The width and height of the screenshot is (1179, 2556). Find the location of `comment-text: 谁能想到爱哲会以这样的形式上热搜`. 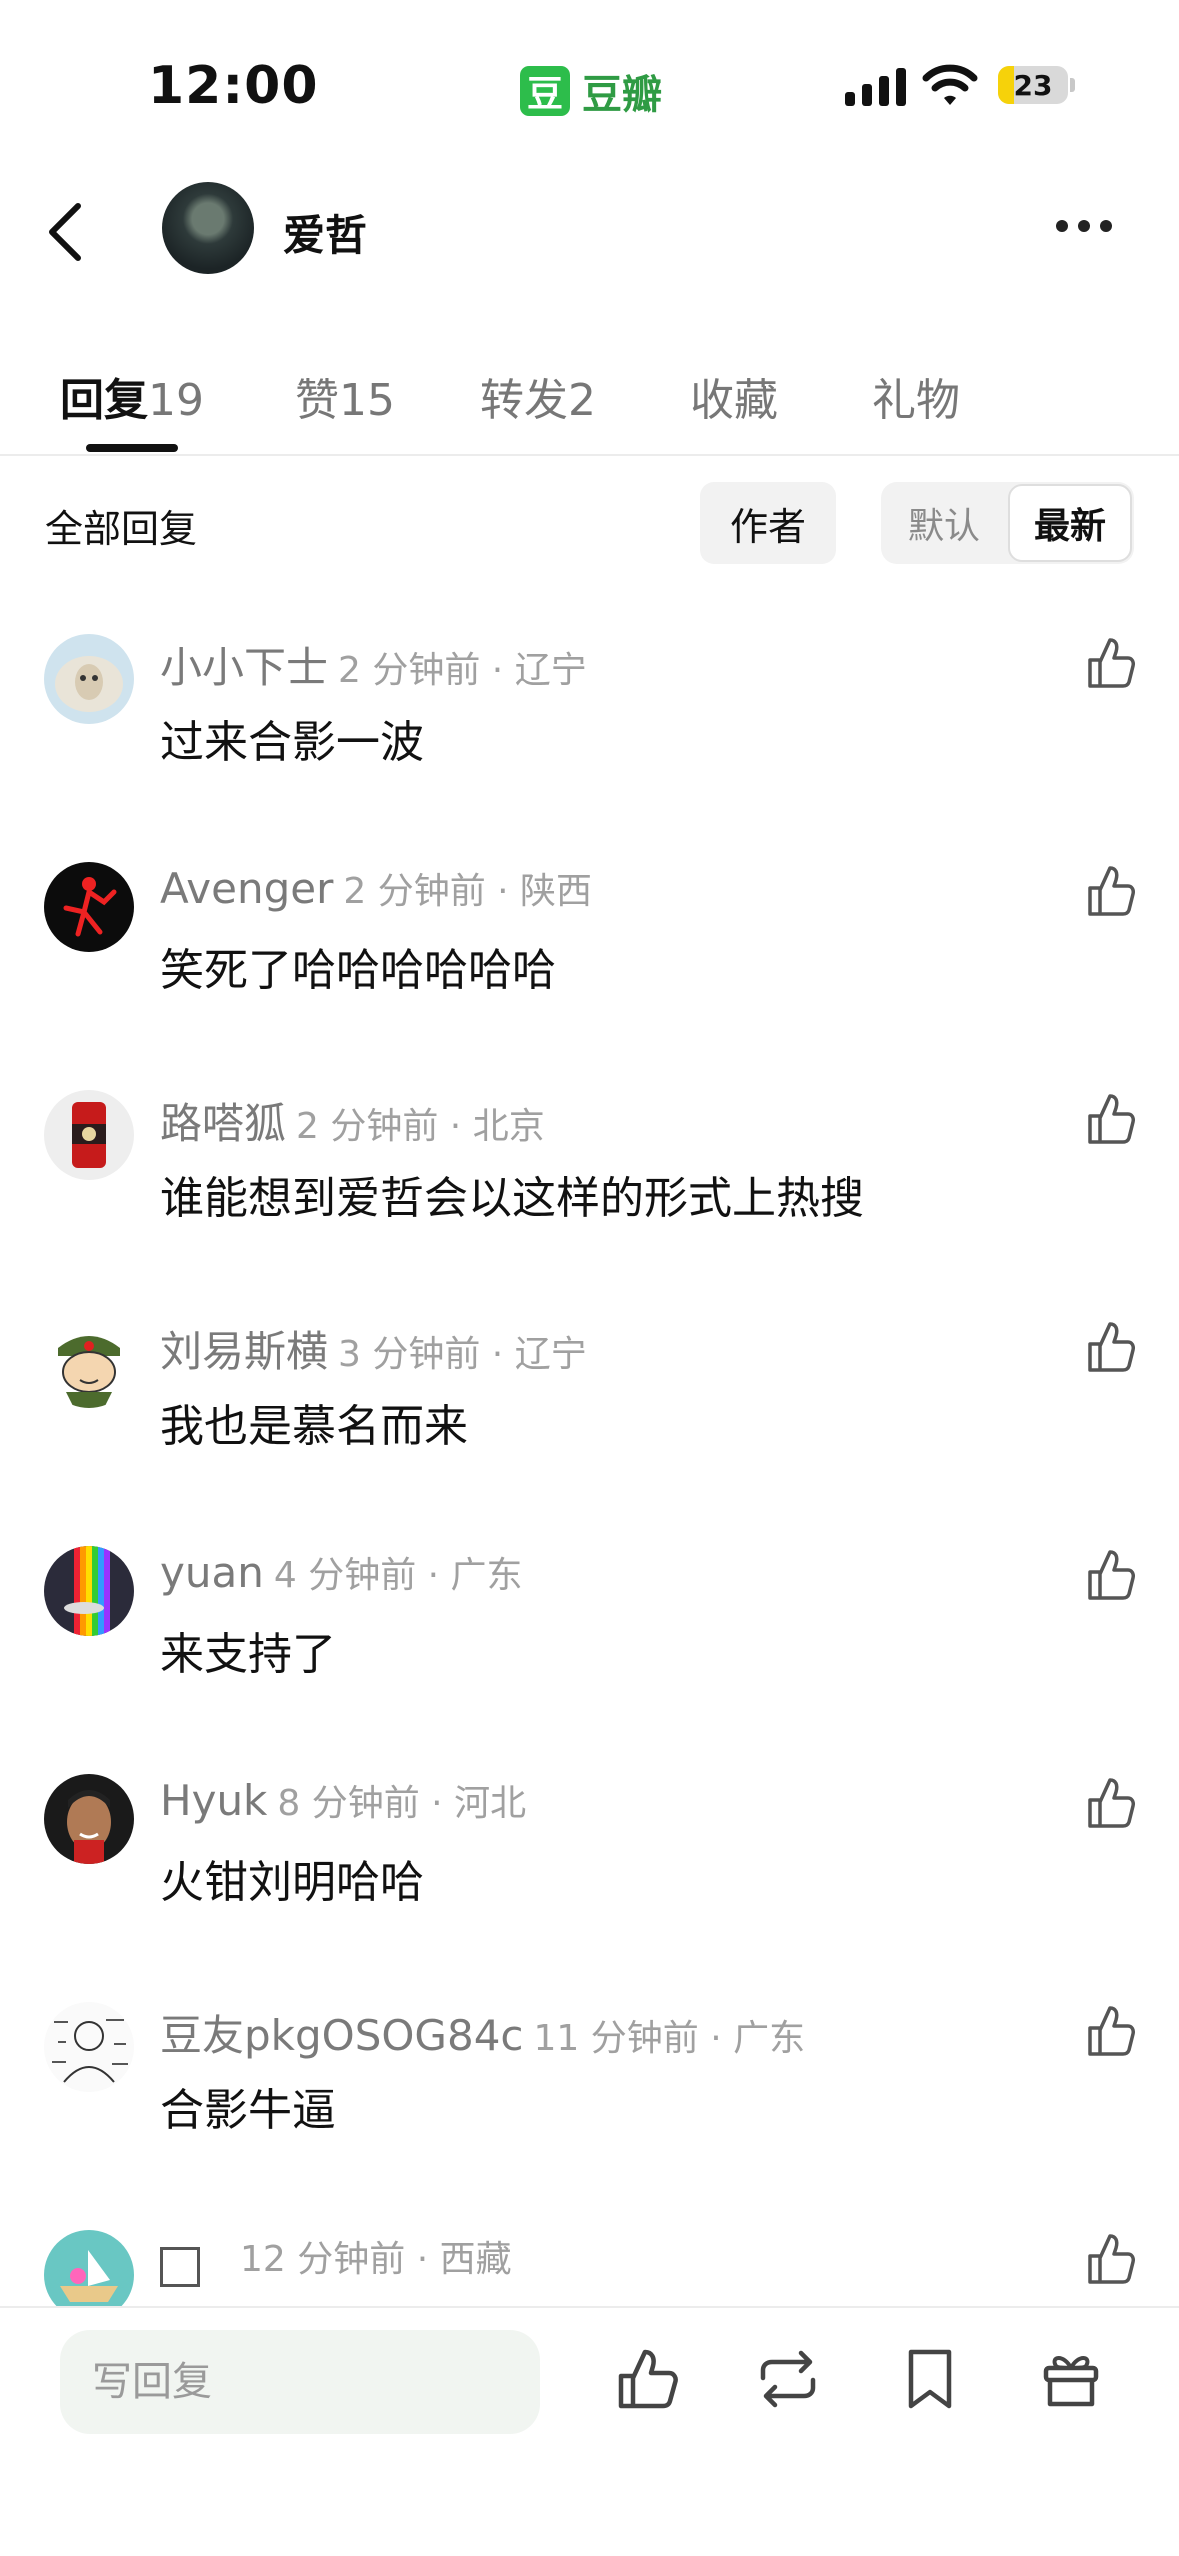

comment-text: 谁能想到爱哲会以这样的形式上热搜 is located at coordinates (512, 1198).